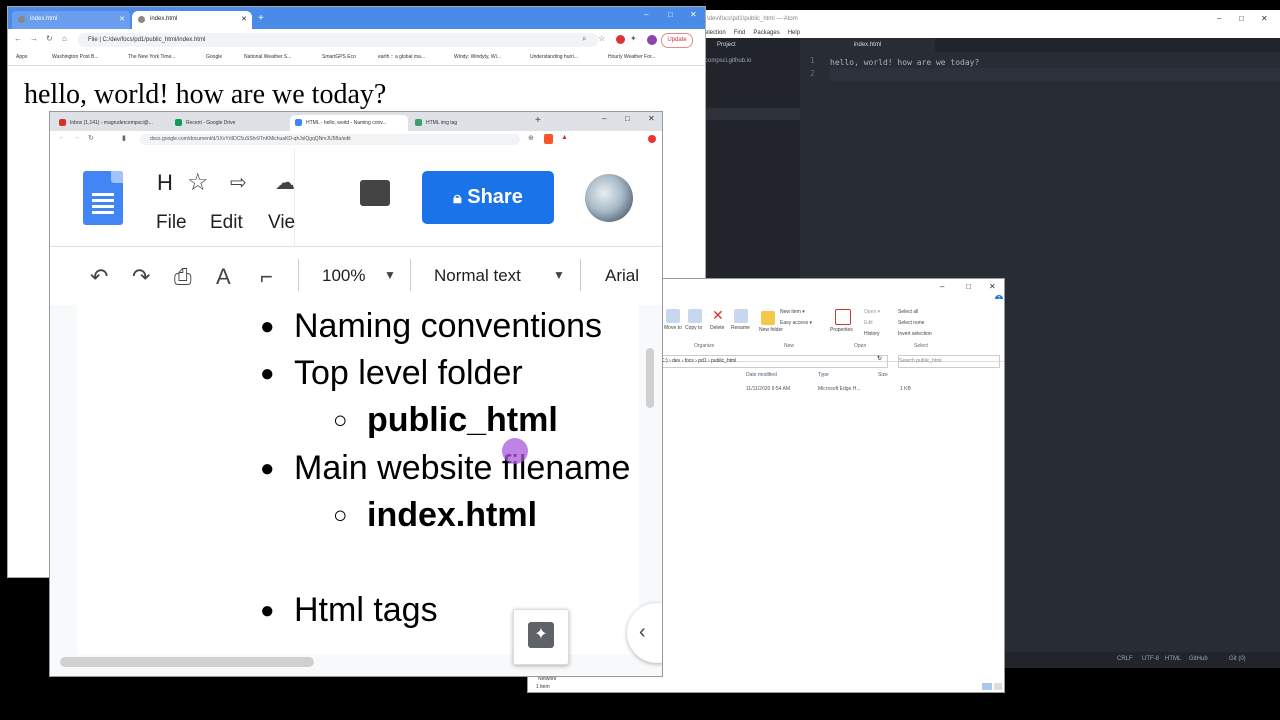 Image resolution: width=1280 pixels, height=720 pixels. I want to click on col-type: Type, so click(823, 375).